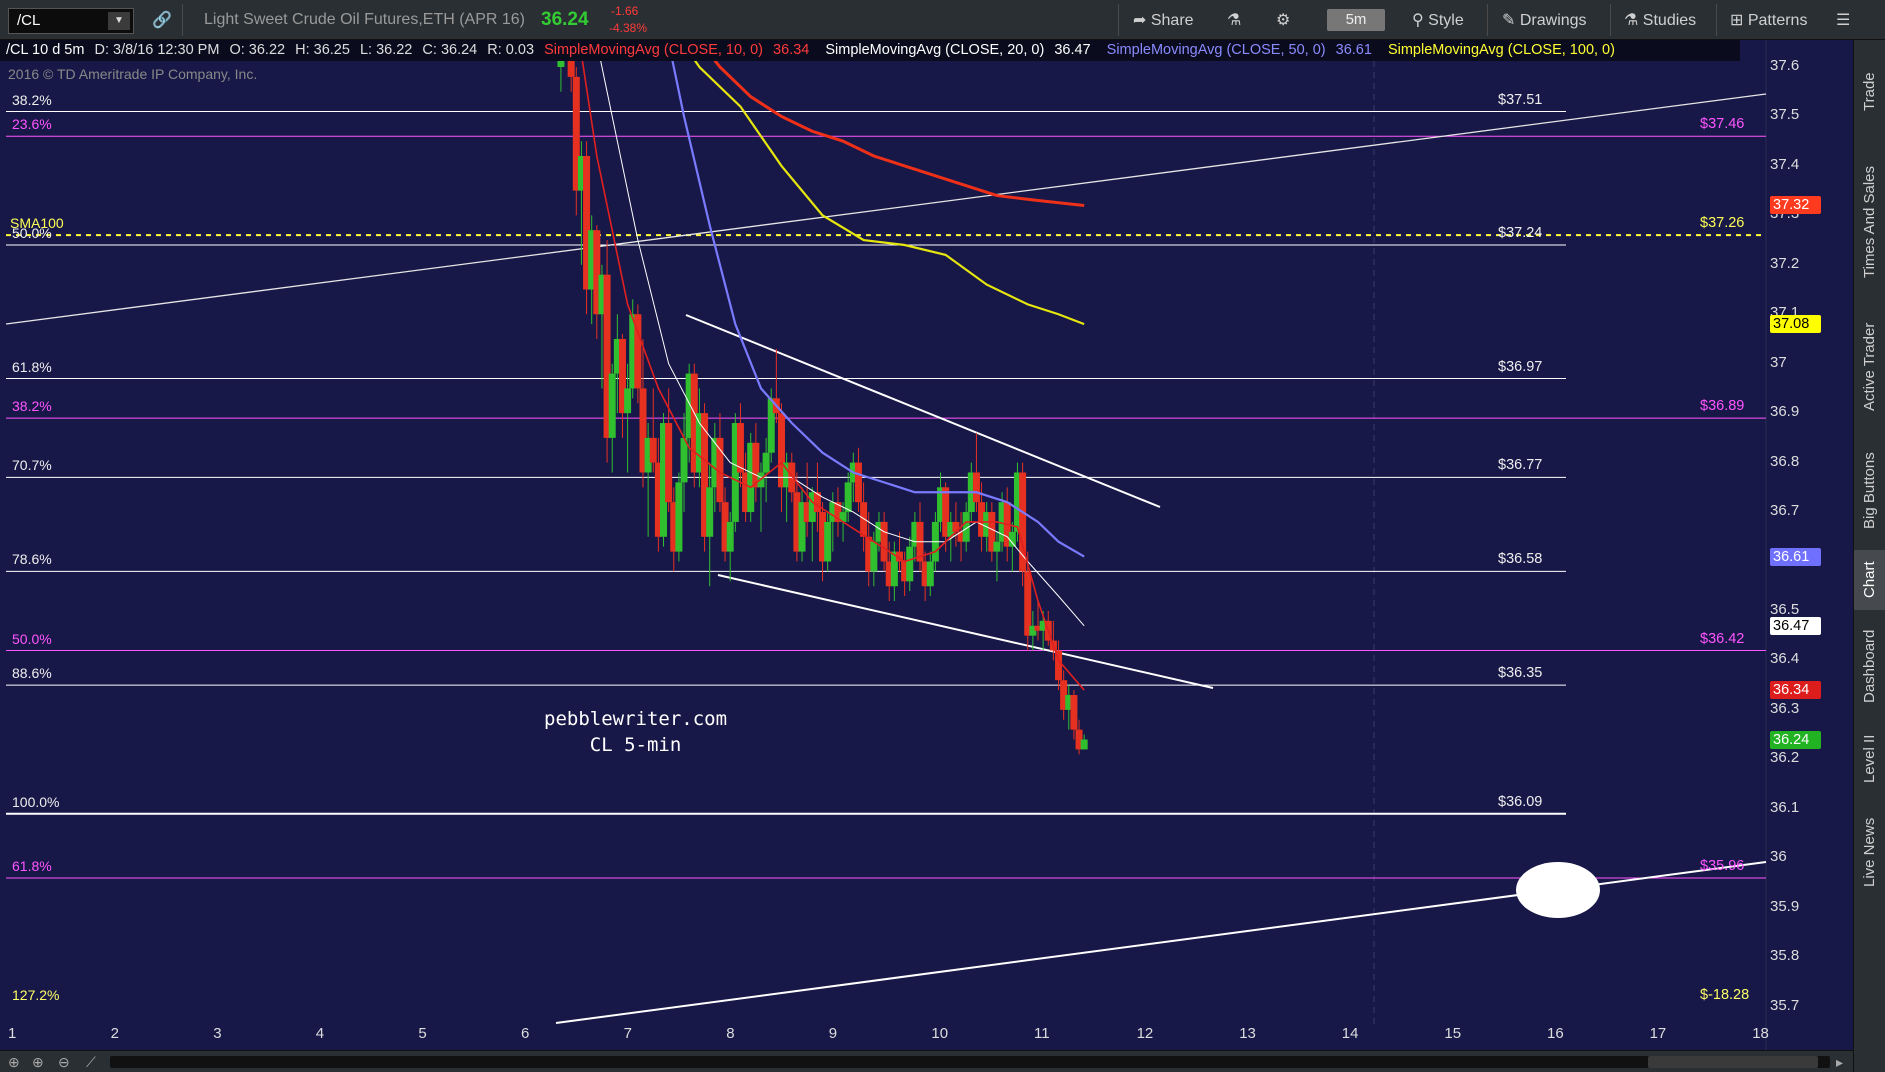 The height and width of the screenshot is (1072, 1885). I want to click on drag-icon: ⟋, so click(91, 1062).